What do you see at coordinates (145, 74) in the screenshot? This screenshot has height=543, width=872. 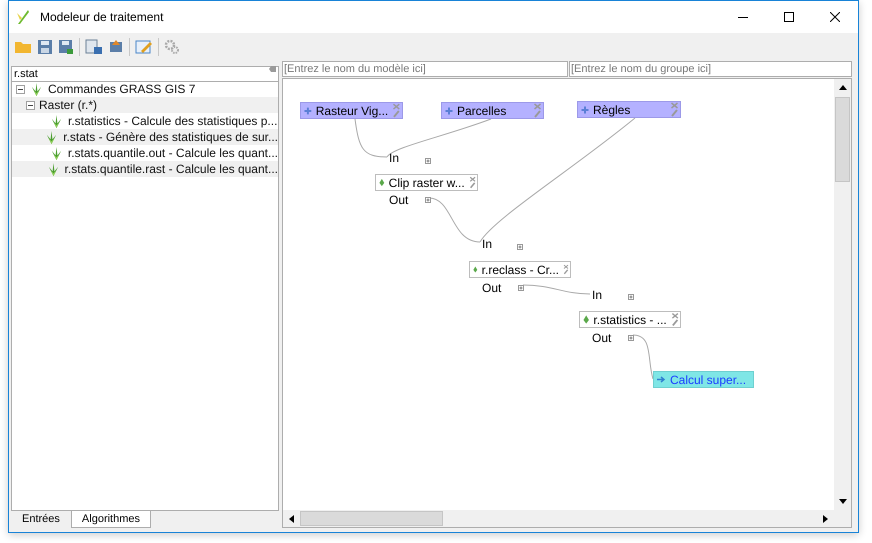 I see `search-field: r.stat` at bounding box center [145, 74].